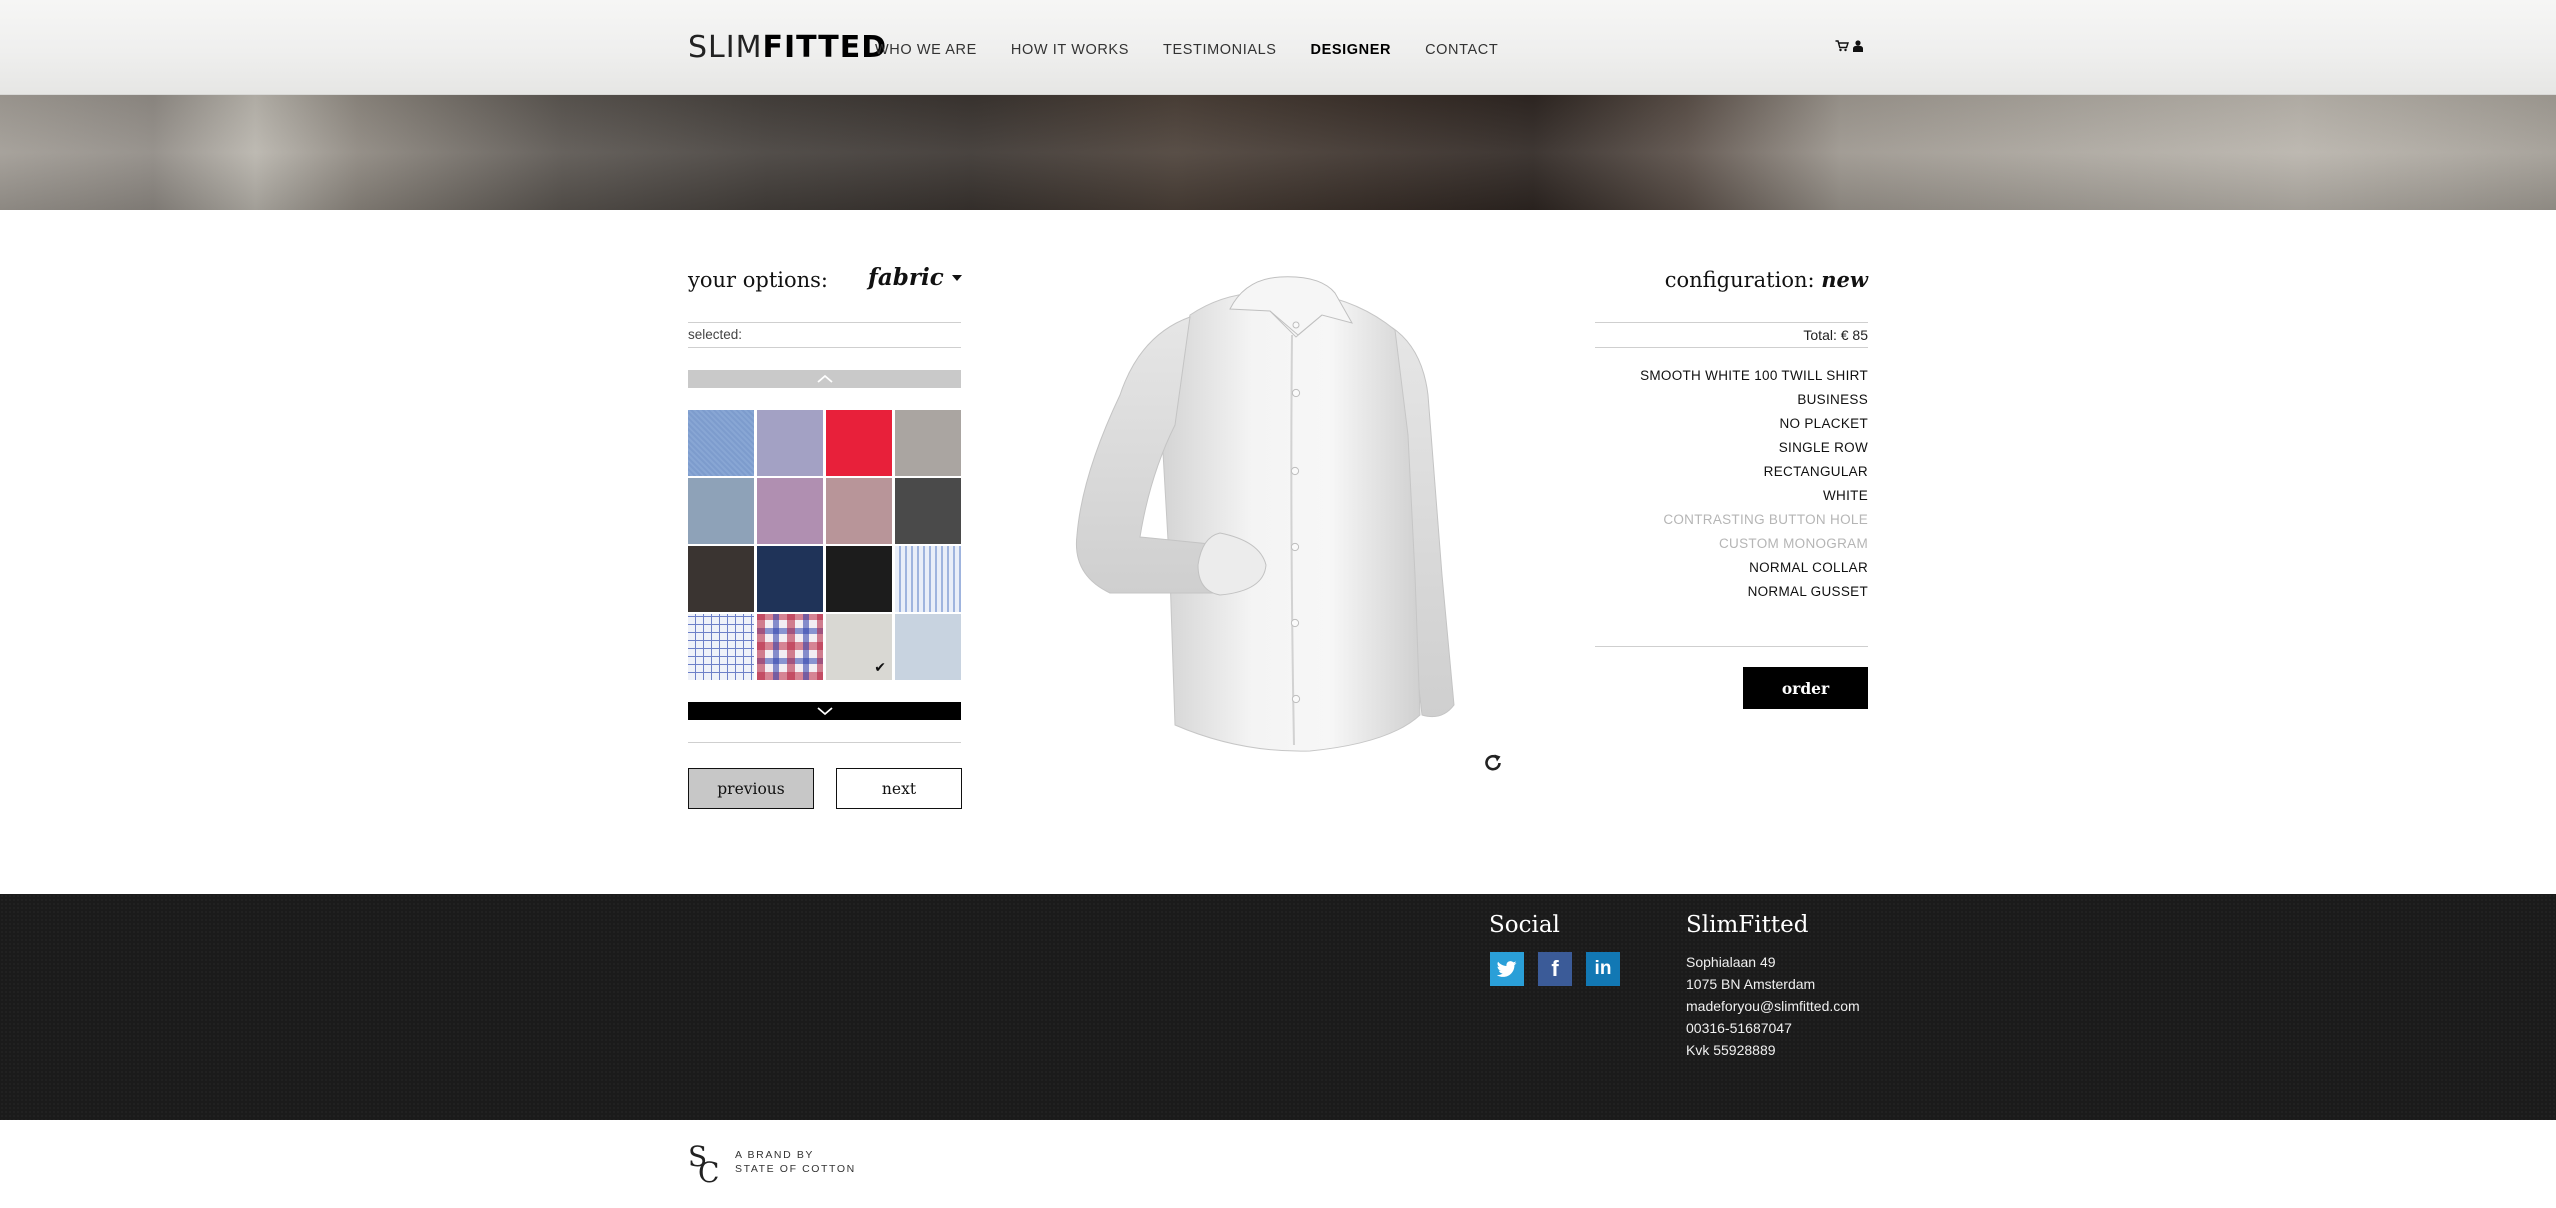 This screenshot has height=1208, width=2556. Describe the element at coordinates (1220, 50) in the screenshot. I see `nav-item-testimonials: TESTIMONIALS` at that location.